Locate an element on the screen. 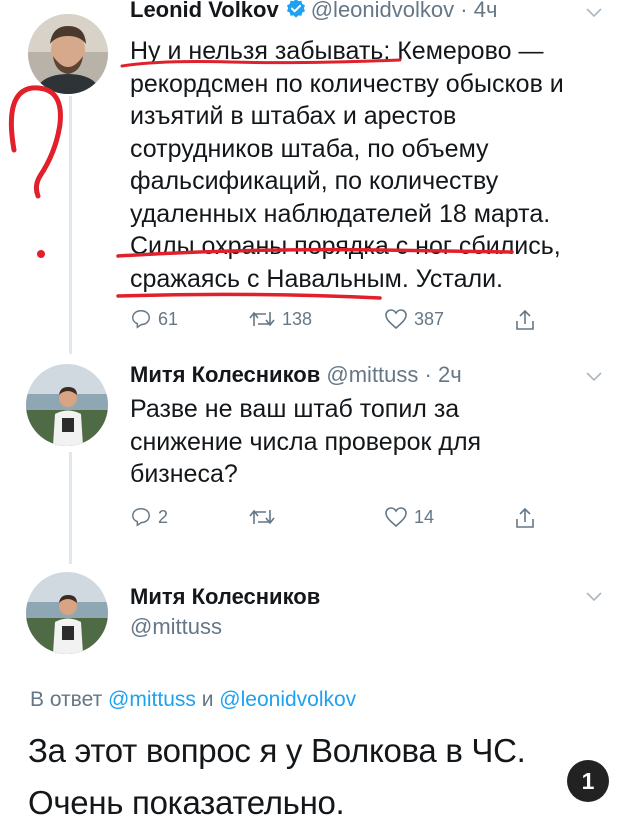  like-button: 14 is located at coordinates (409, 517).